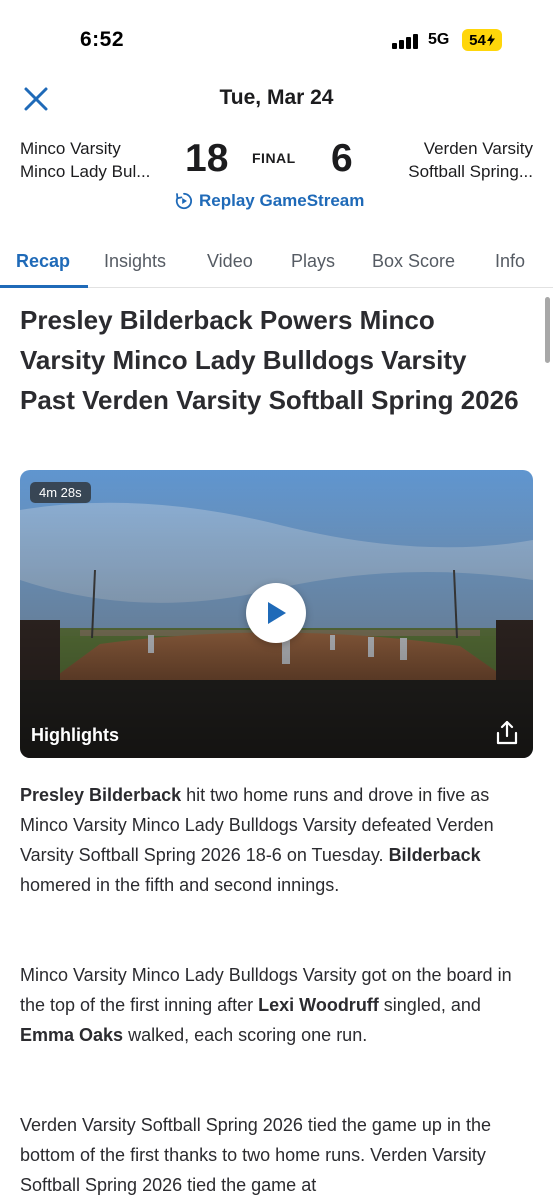 This screenshot has height=1200, width=553. Describe the element at coordinates (70, 148) in the screenshot. I see `home-team-name: Minco Varsity` at that location.